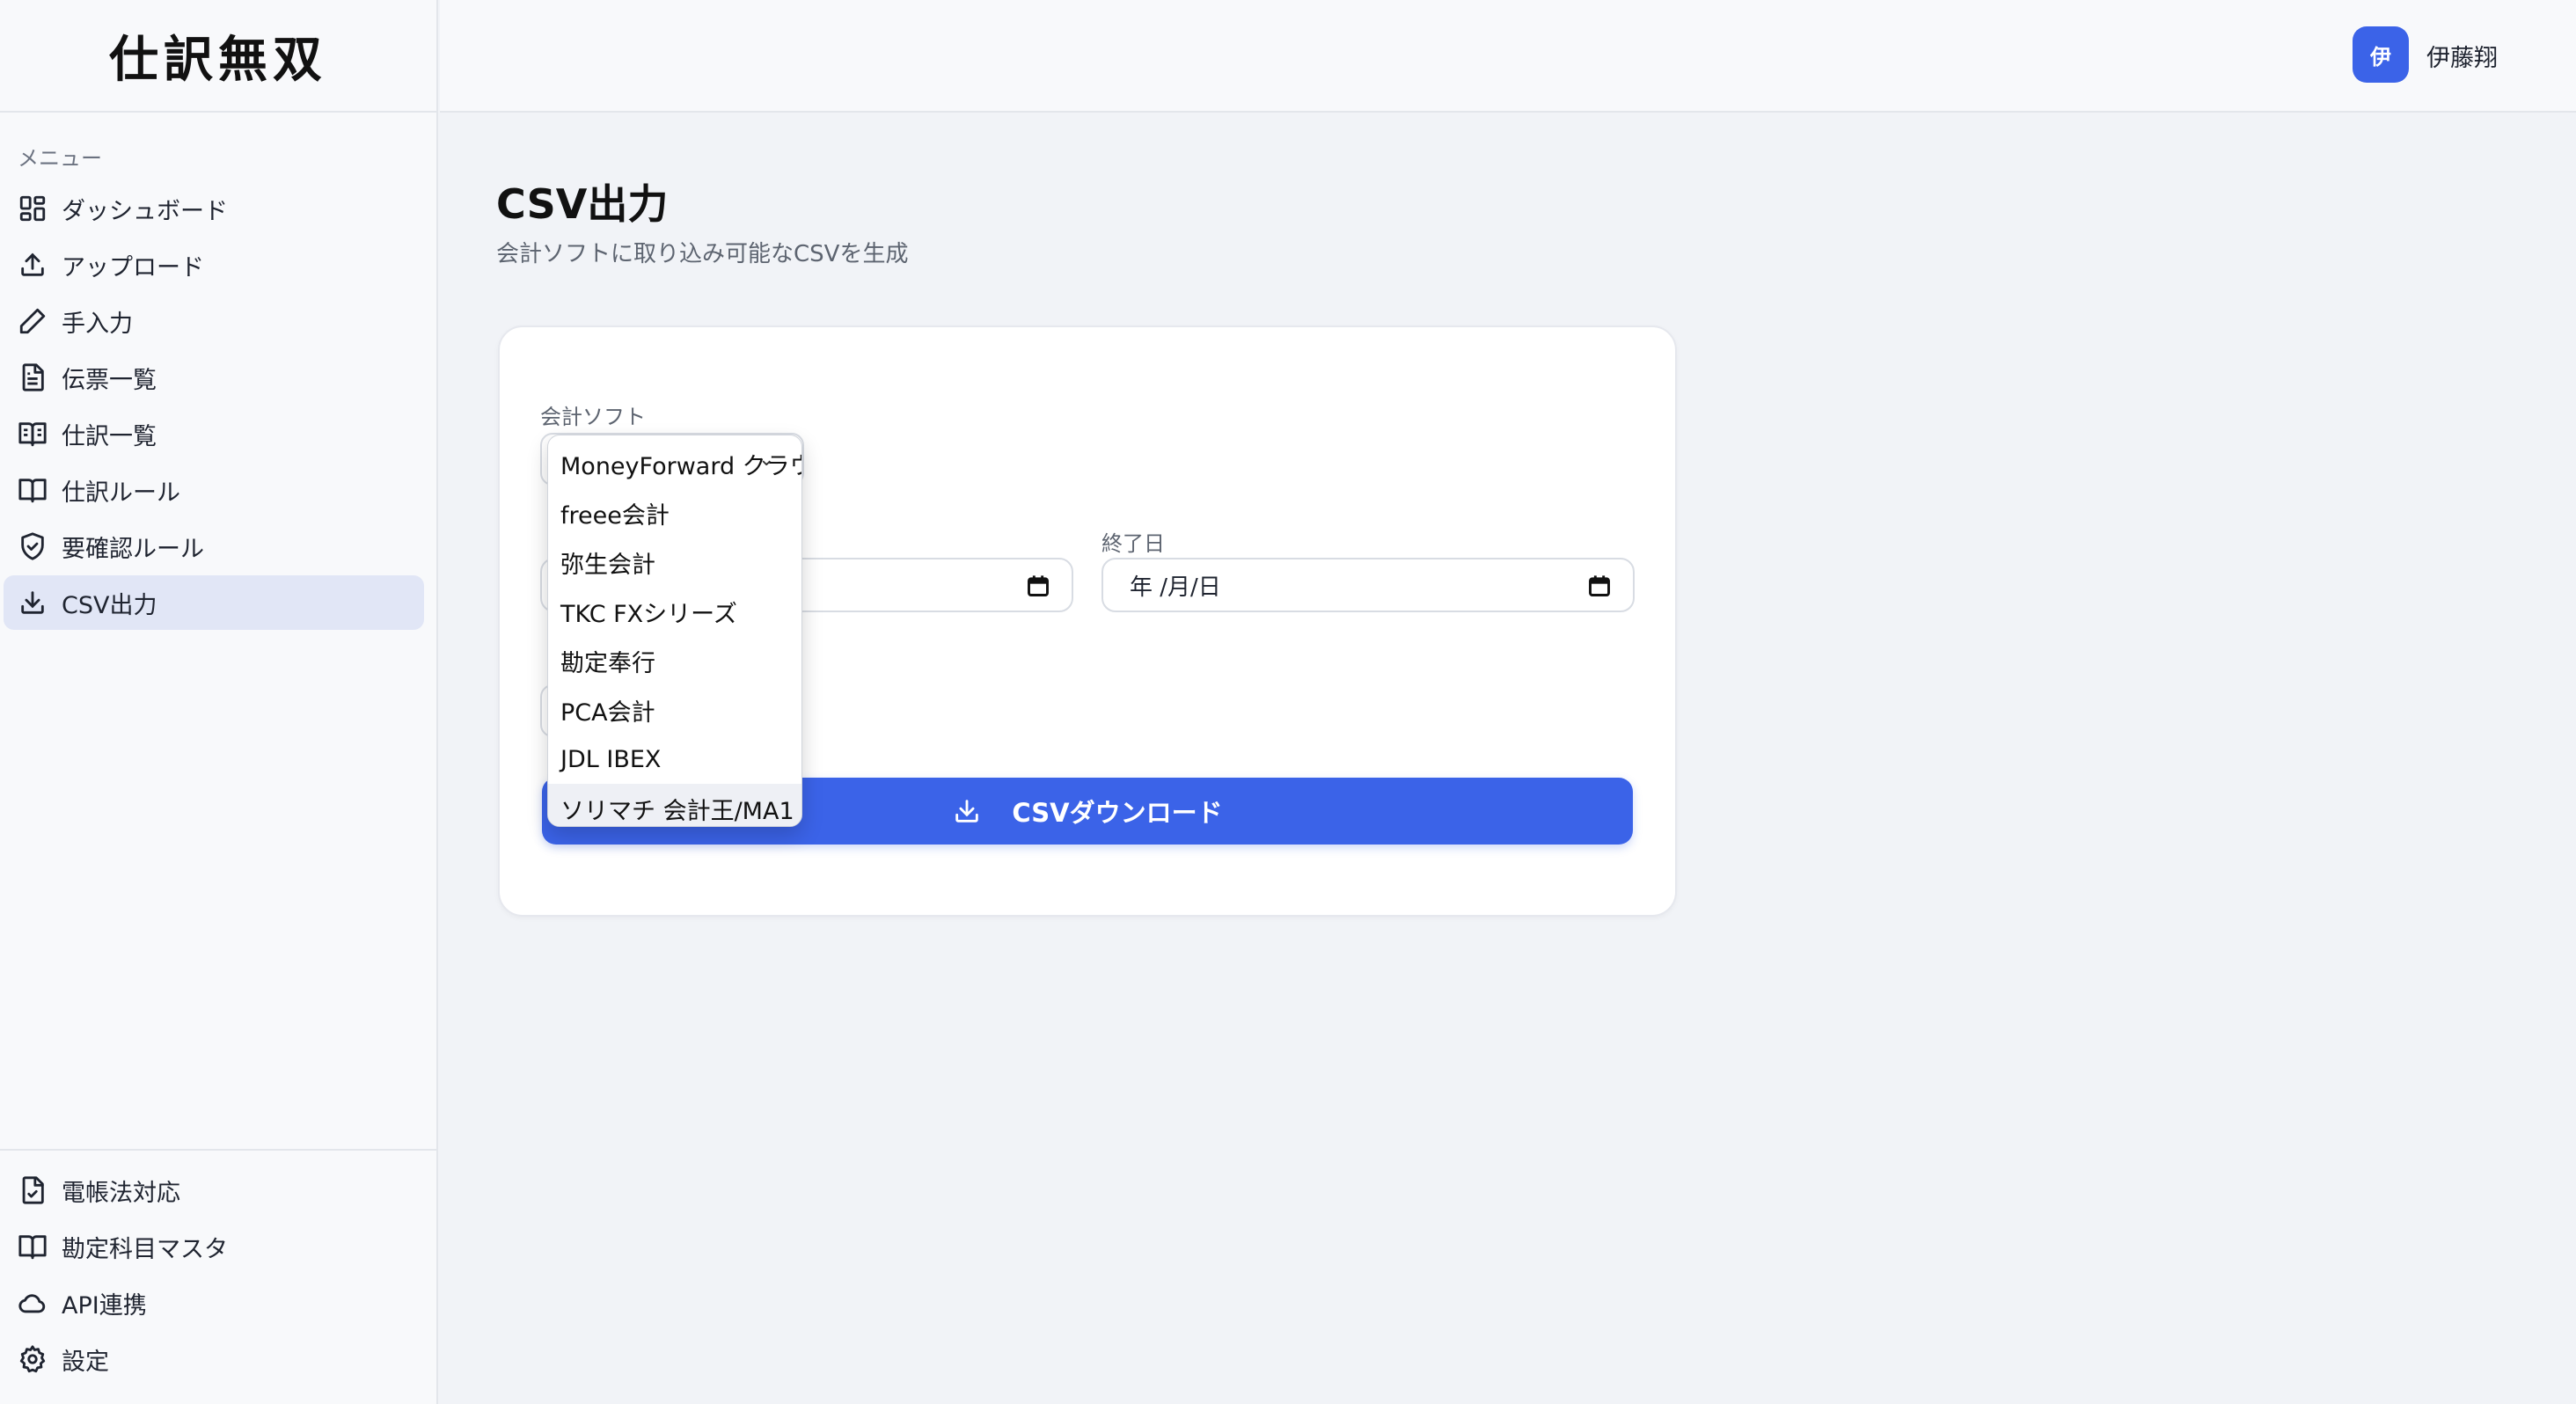  I want to click on sidebar-item-label: 要確認ルール, so click(133, 549).